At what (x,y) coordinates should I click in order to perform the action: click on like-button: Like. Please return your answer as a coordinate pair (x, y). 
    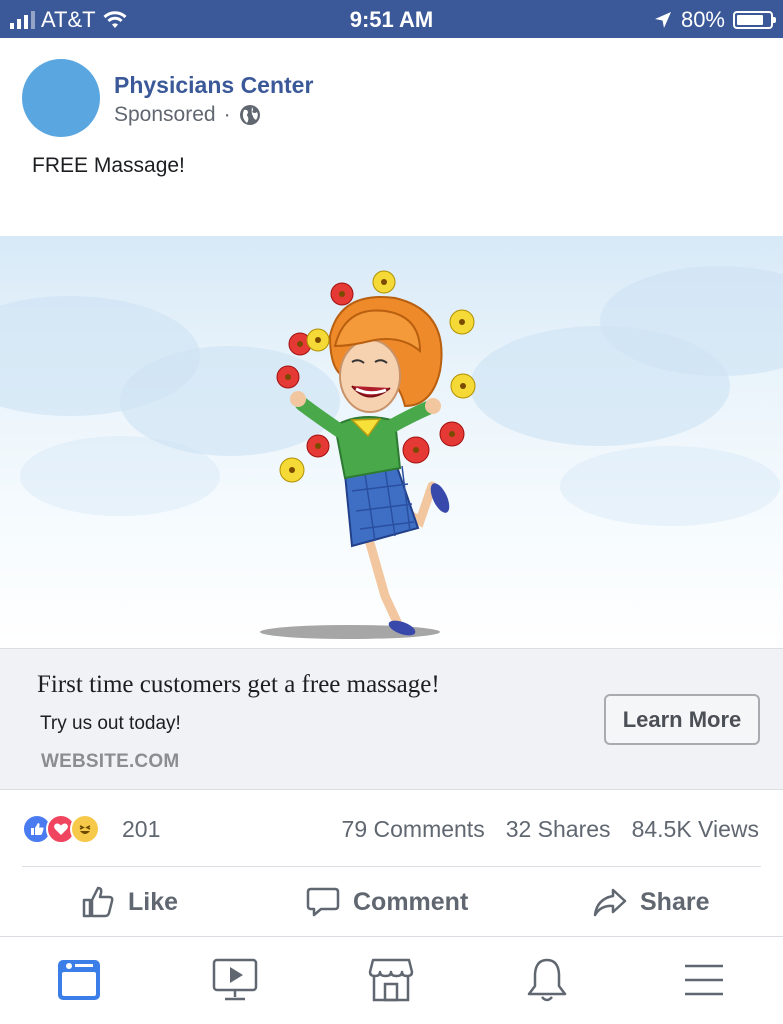
    Looking at the image, I should click on (129, 902).